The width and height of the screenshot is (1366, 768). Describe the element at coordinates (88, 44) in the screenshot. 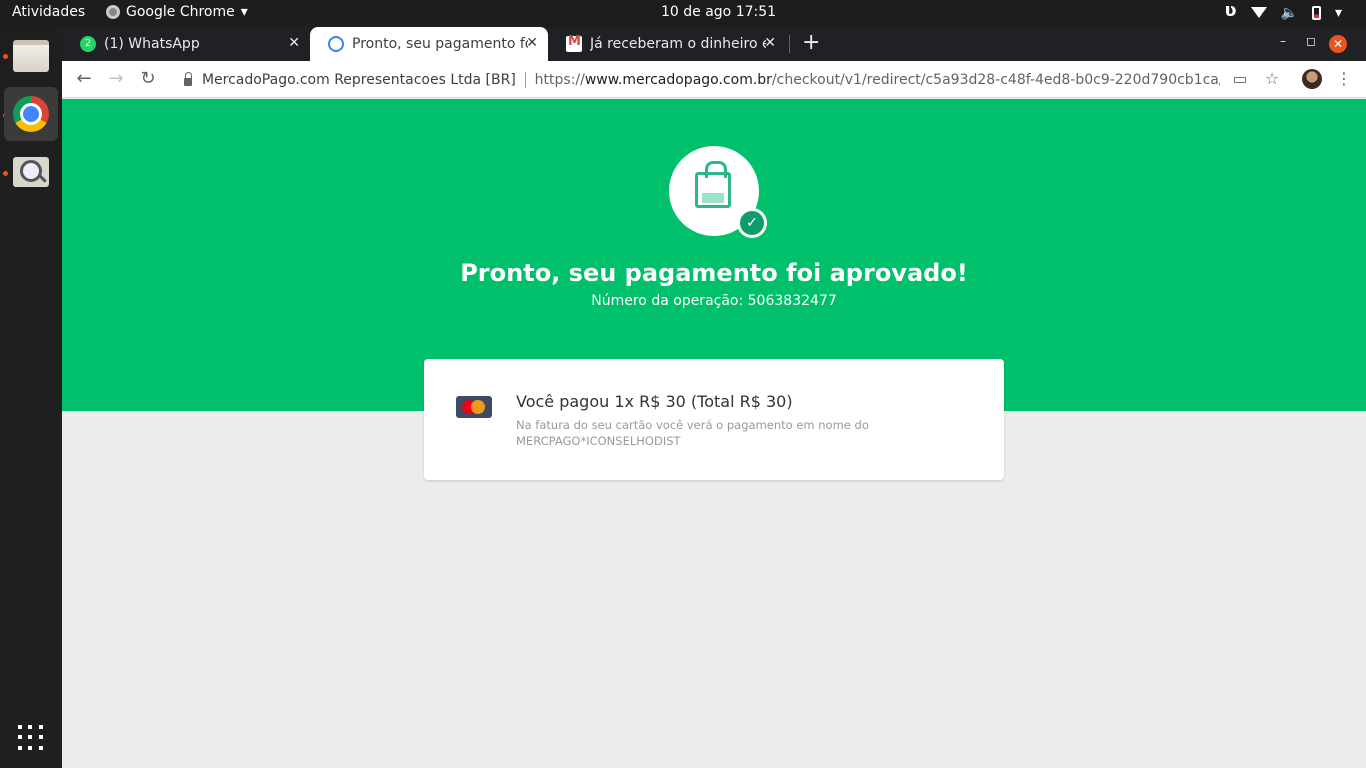

I see `whatsapp-icon: 2` at that location.